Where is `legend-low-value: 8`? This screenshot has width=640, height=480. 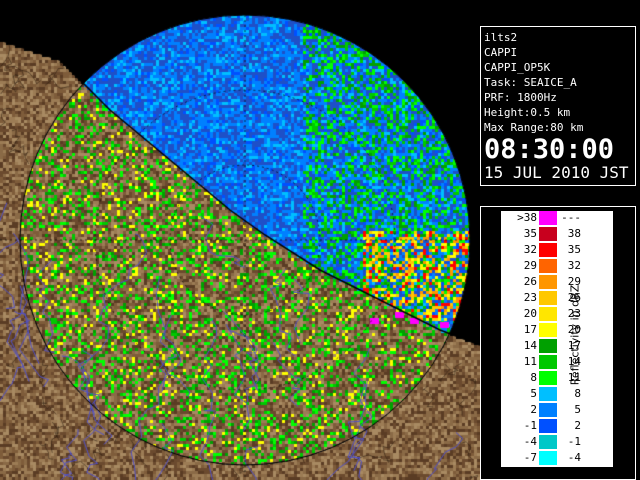
legend-low-value: 8 is located at coordinates (533, 377).